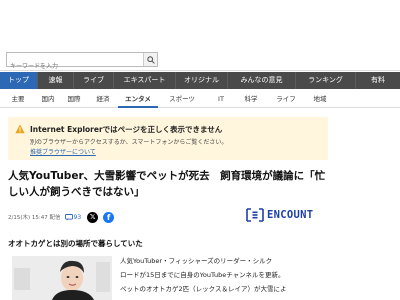 The height and width of the screenshot is (300, 400). I want to click on main-nav-original: オリジナル, so click(202, 80).